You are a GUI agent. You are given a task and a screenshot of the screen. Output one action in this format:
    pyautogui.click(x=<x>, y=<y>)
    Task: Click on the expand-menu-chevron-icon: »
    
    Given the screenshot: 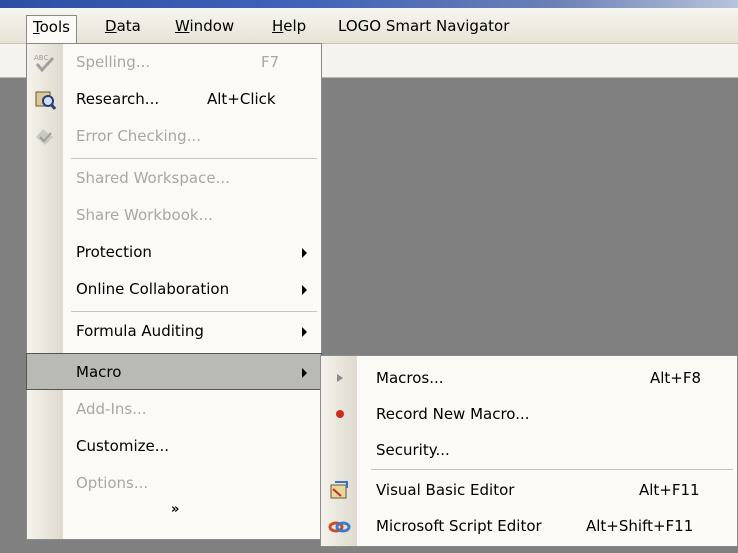 What is the action you would take?
    pyautogui.click(x=175, y=509)
    